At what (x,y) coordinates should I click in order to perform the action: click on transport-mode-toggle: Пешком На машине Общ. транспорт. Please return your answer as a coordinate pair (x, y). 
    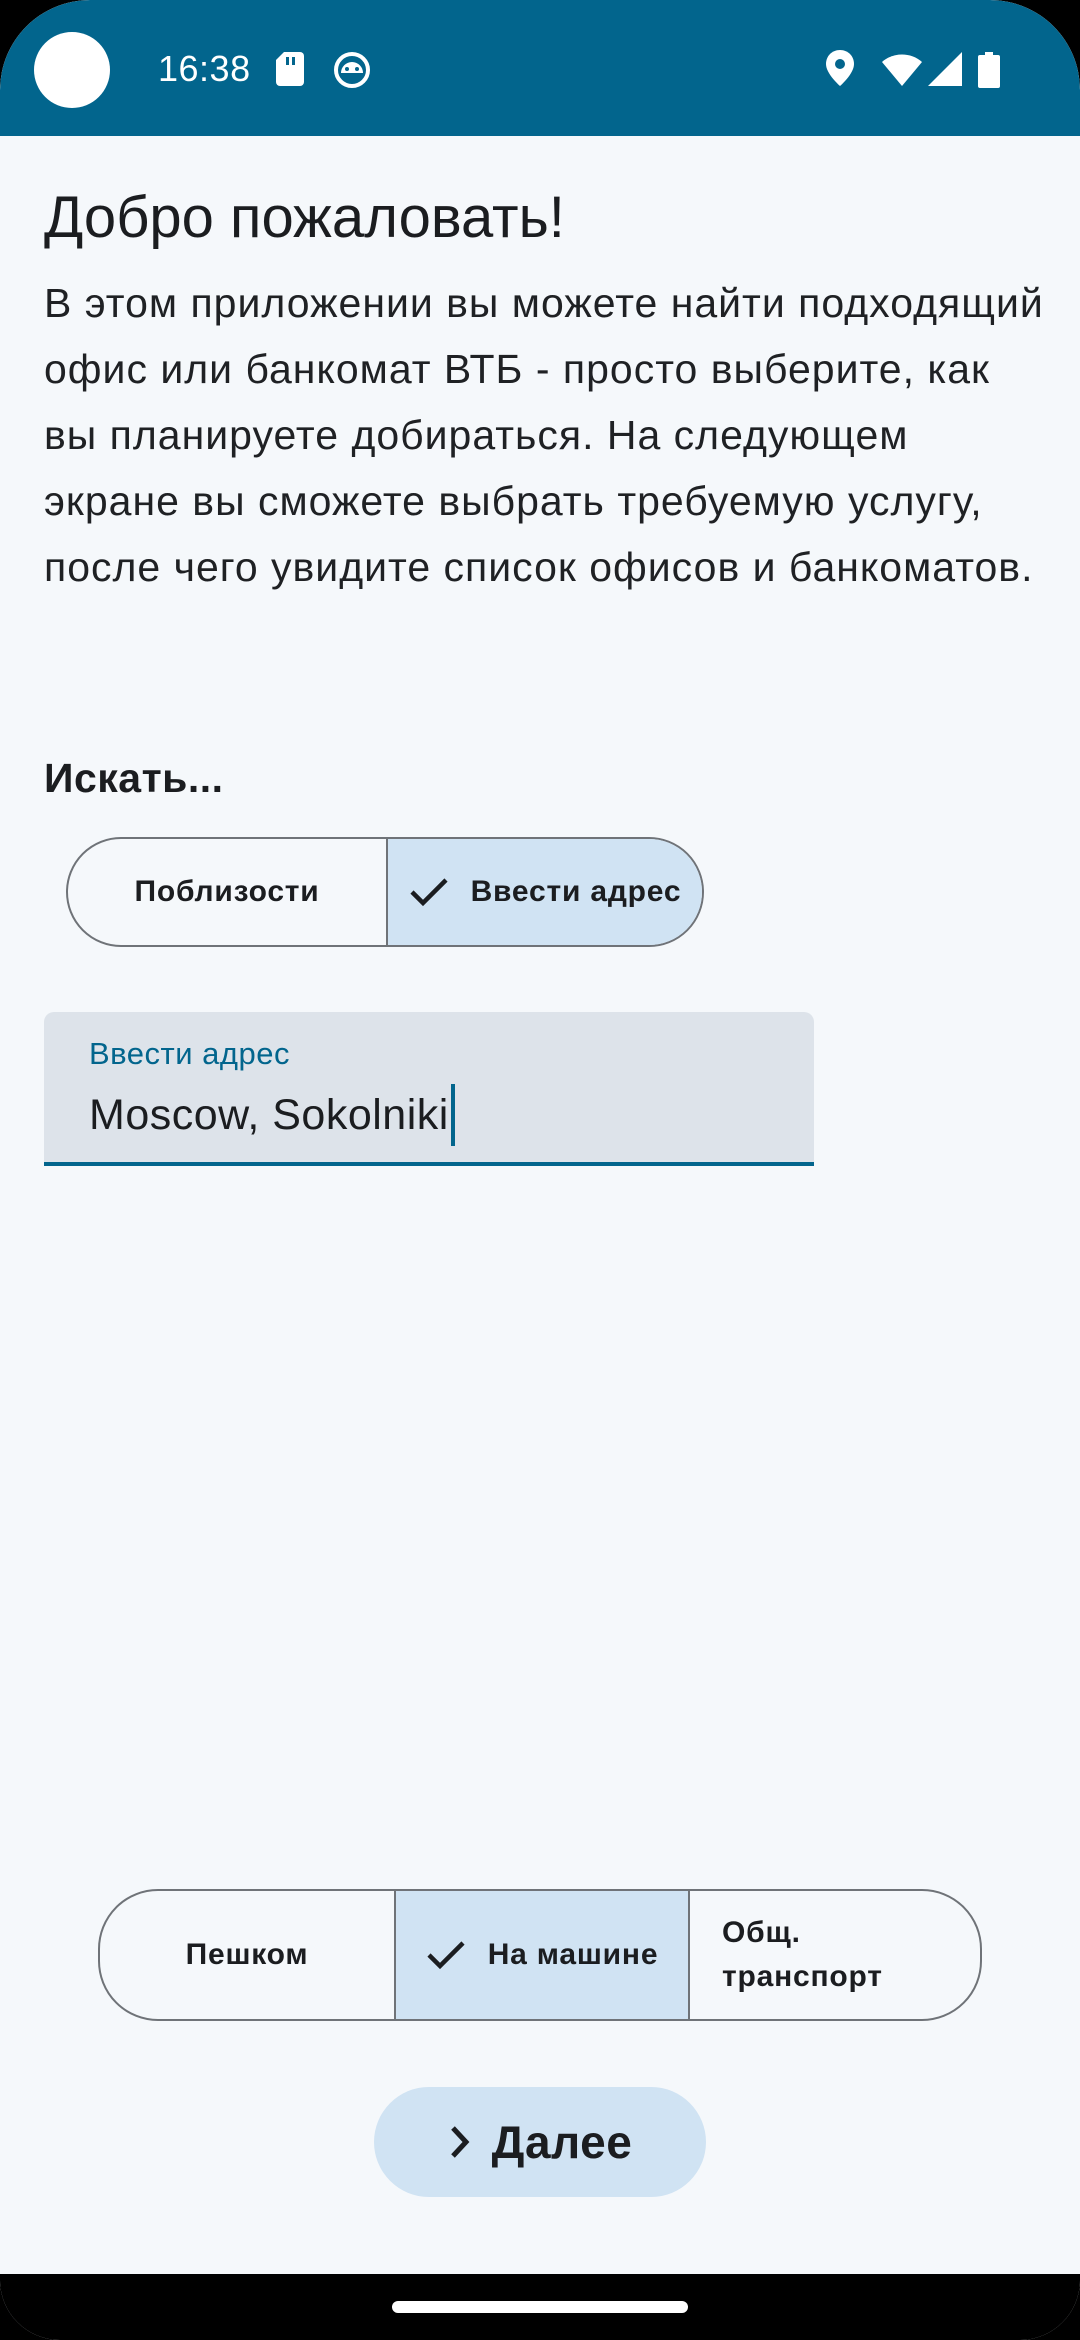
    Looking at the image, I should click on (540, 1955).